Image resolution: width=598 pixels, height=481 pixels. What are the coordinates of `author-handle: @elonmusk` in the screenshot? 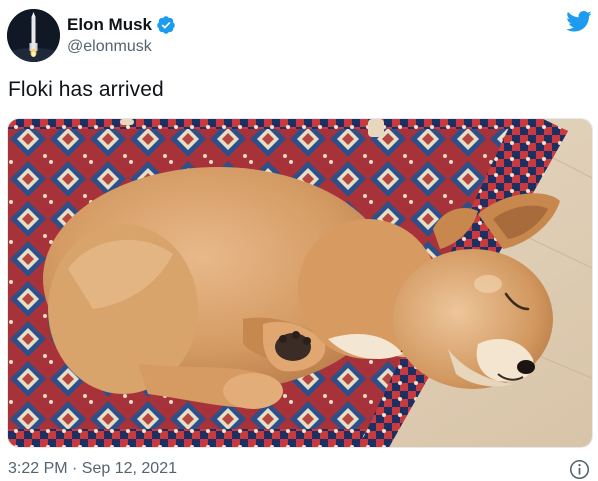 It's located at (109, 47).